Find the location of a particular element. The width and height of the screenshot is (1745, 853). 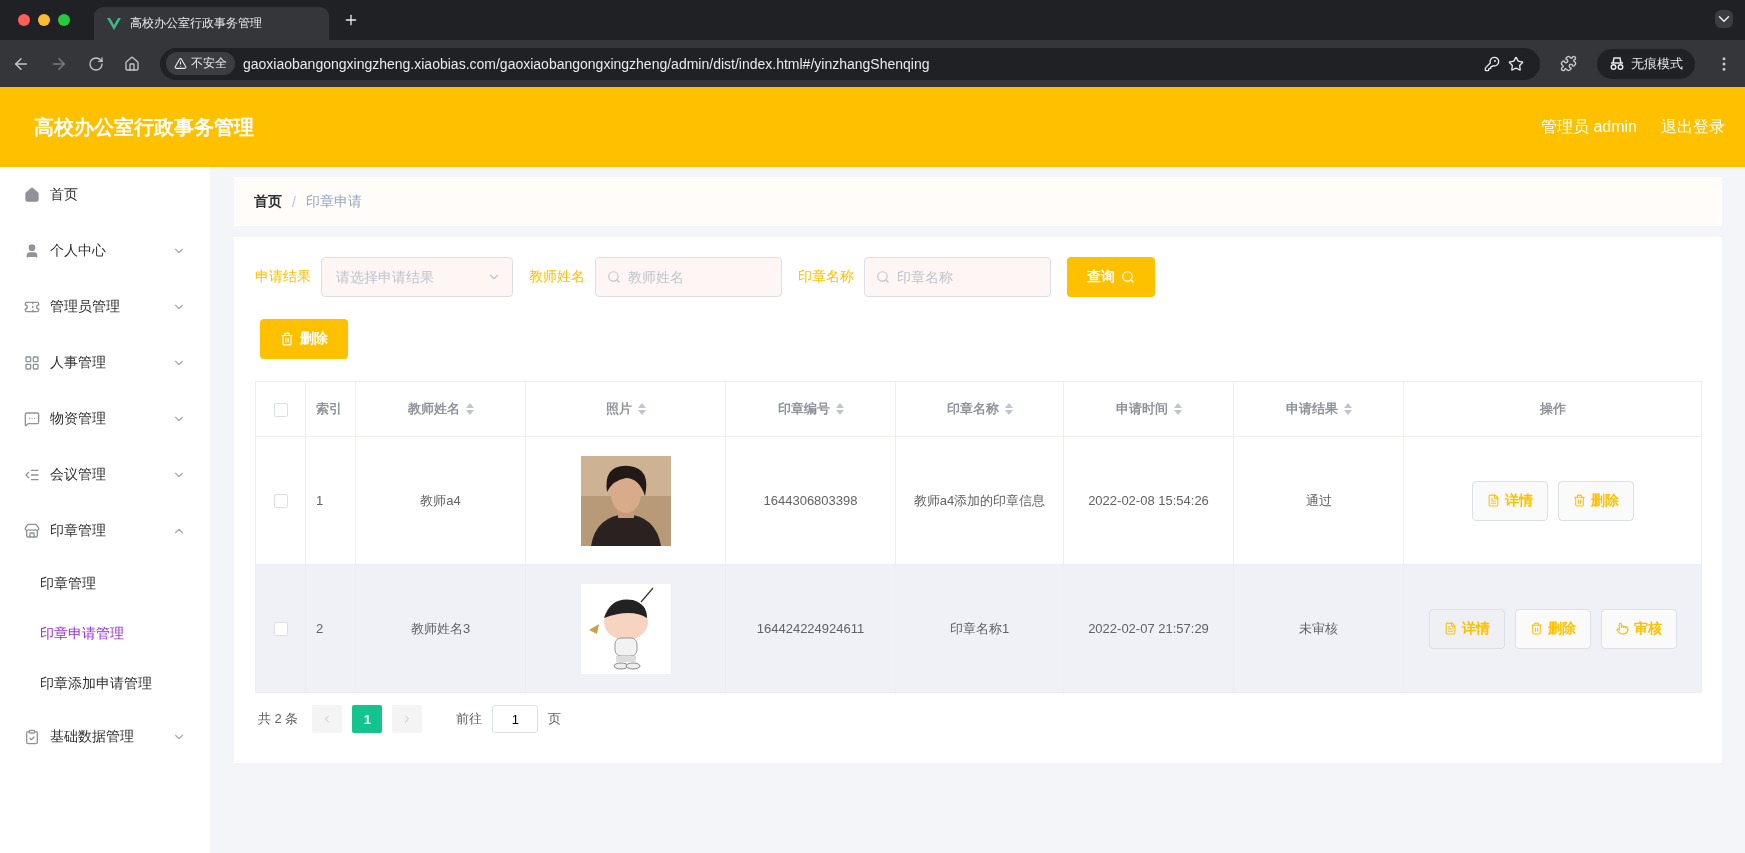

minimize-window-button is located at coordinates (44, 20).